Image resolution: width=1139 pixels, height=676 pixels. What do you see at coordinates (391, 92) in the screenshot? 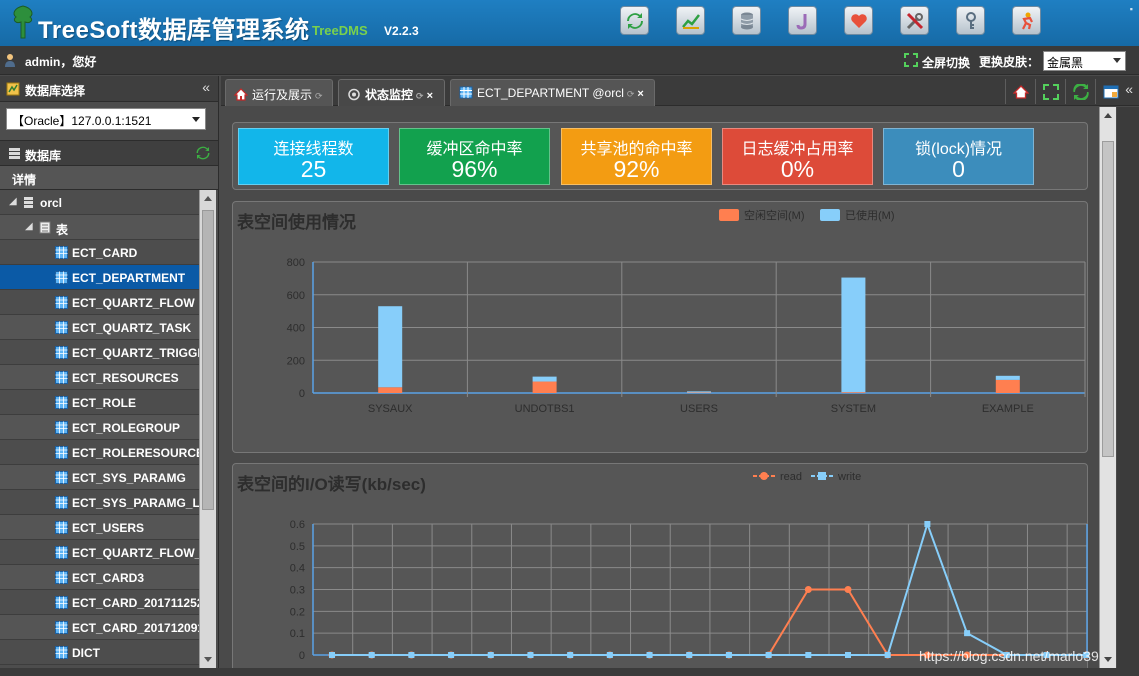
I see `tab-status-monitor: 状态监控 ⟳ ×` at bounding box center [391, 92].